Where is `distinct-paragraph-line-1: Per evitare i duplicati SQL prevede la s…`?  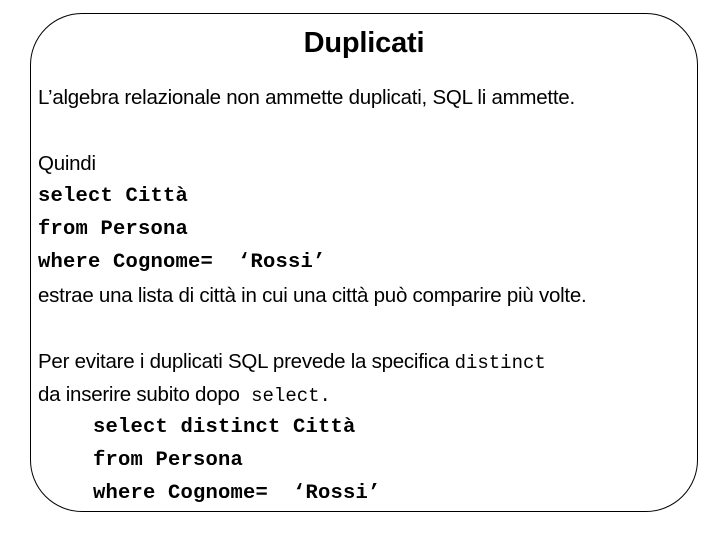 distinct-paragraph-line-1: Per evitare i duplicati SQL prevede la s… is located at coordinates (368, 361).